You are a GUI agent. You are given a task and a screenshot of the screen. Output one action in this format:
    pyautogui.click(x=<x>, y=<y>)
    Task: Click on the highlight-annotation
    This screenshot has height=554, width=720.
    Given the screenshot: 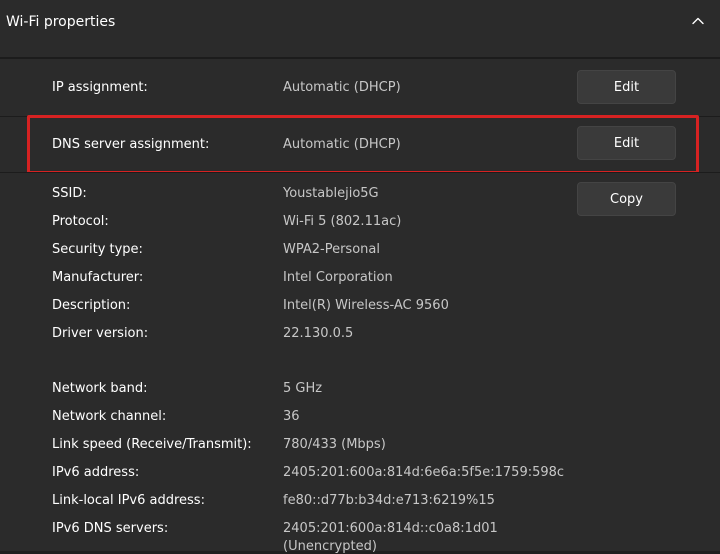 What is the action you would take?
    pyautogui.click(x=363, y=144)
    